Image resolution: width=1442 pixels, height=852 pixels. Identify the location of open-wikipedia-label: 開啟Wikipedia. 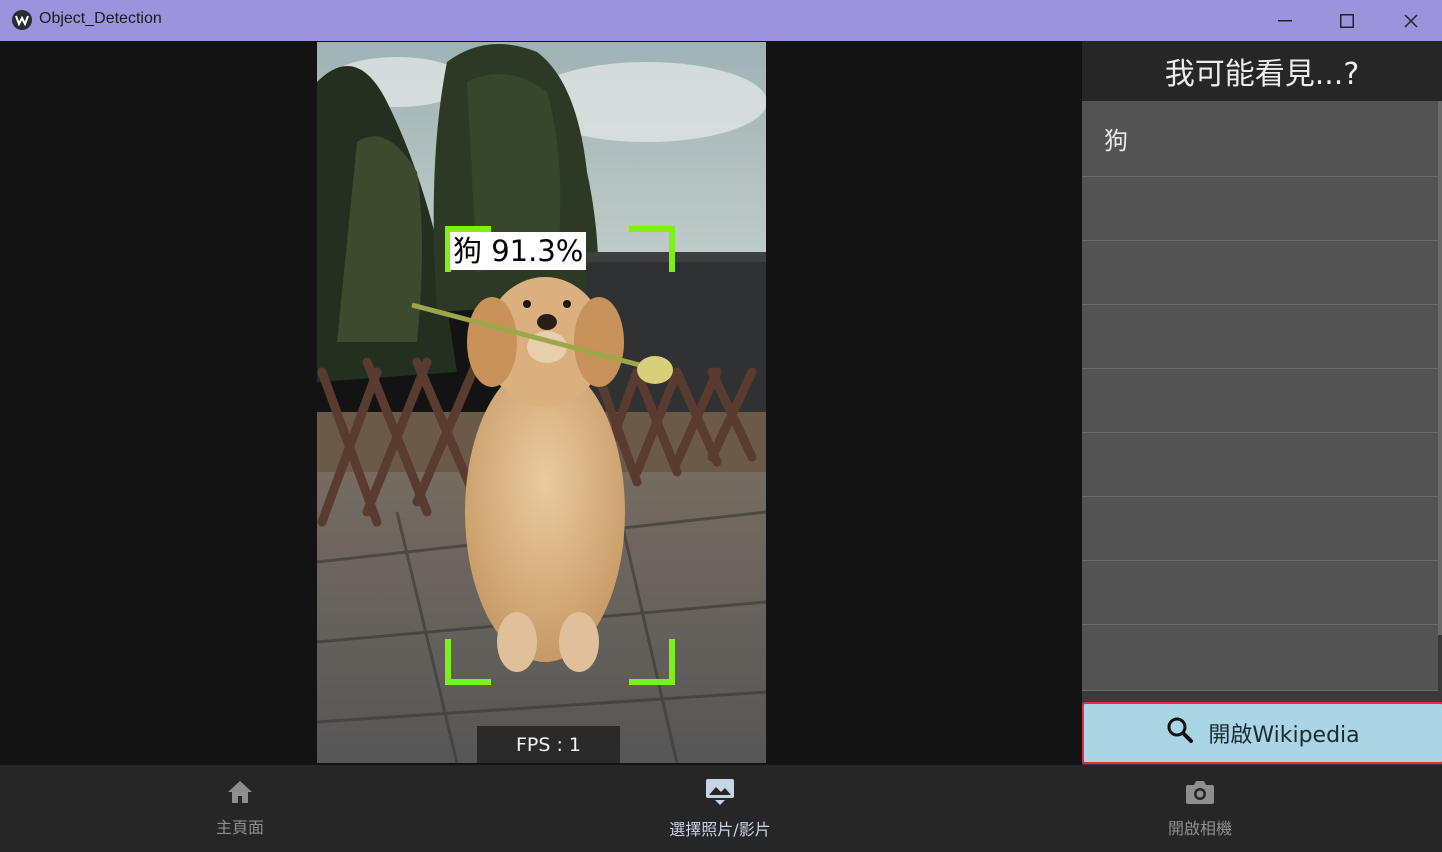
(1284, 735).